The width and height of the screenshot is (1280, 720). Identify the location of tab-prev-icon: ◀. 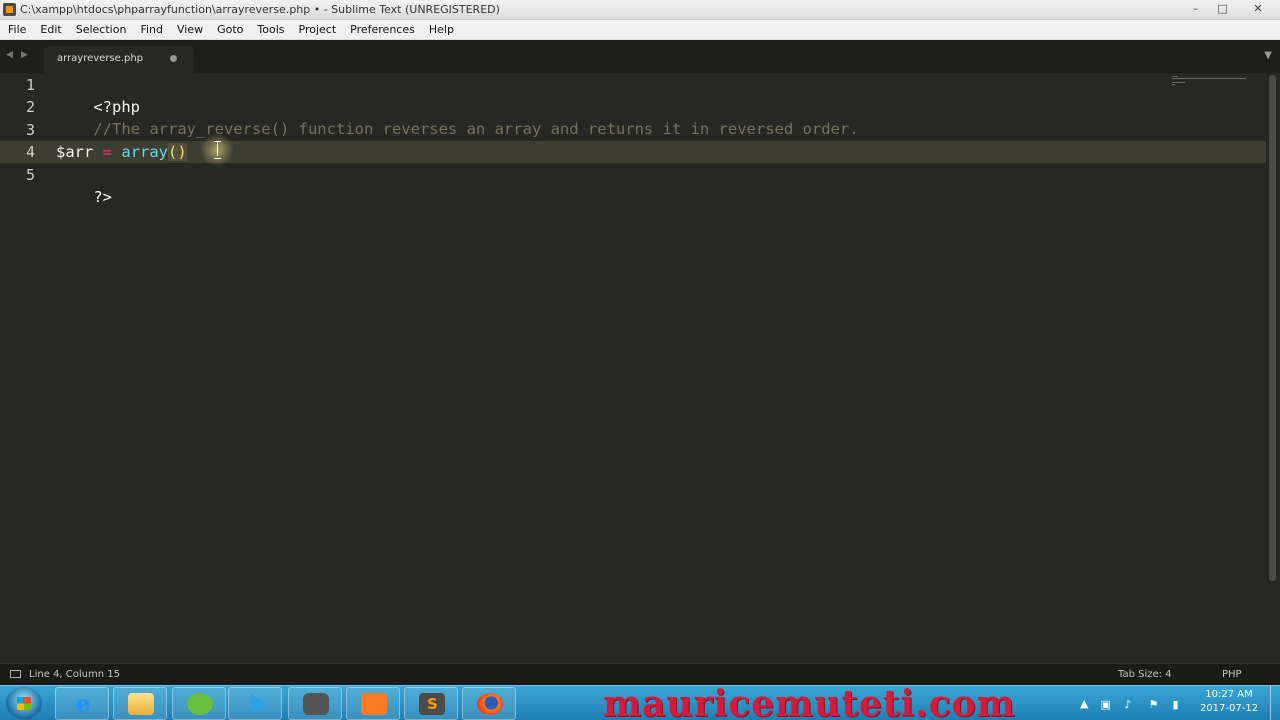
(9, 55).